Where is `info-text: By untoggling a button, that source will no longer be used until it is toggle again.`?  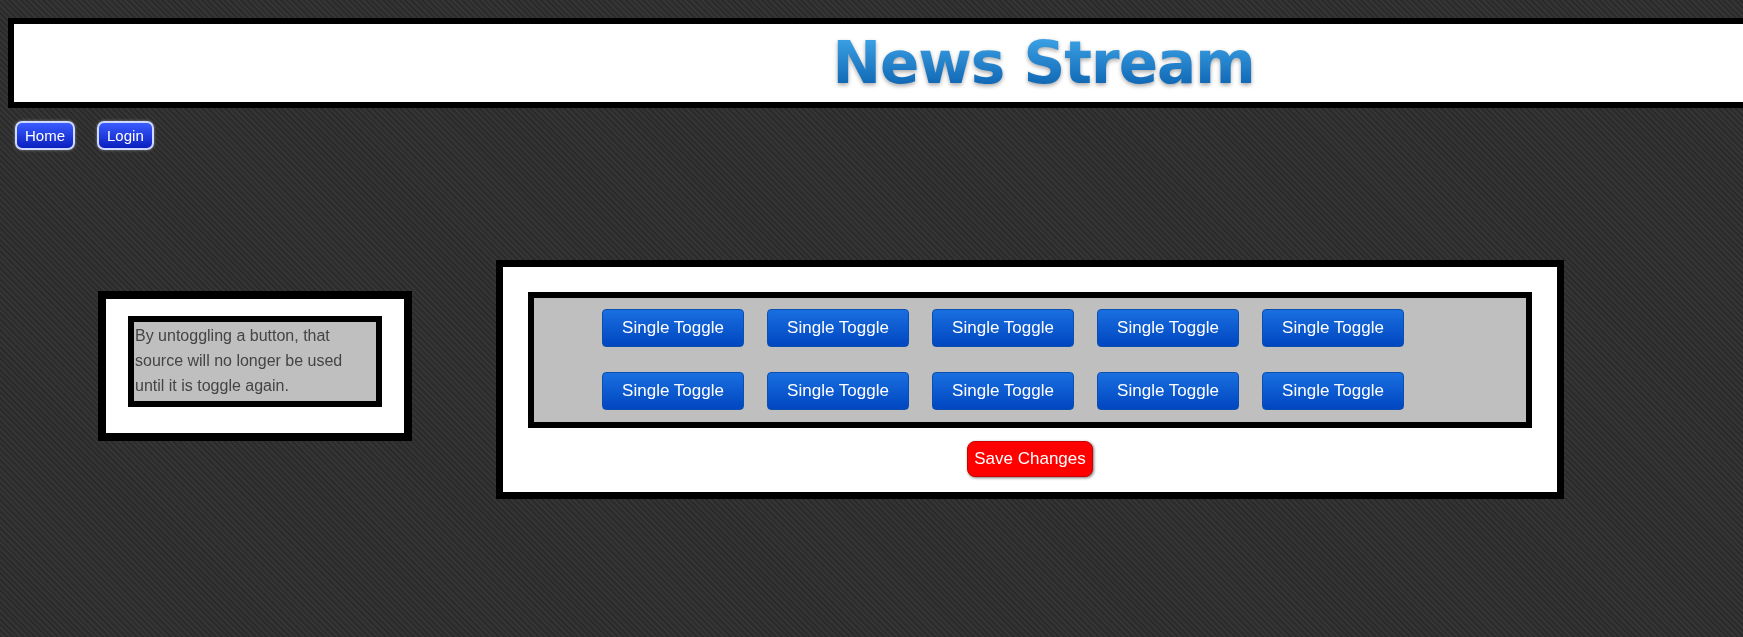 info-text: By untoggling a button, that source will no longer be used until it is toggle again. is located at coordinates (255, 361).